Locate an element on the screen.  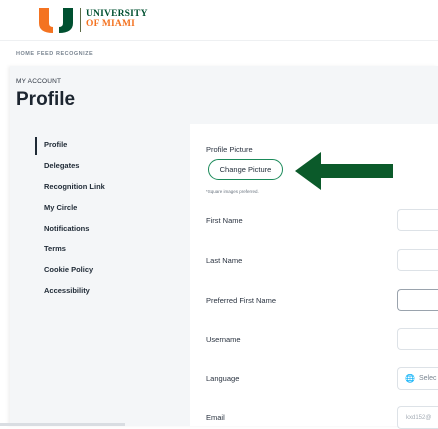
page-title: Profile is located at coordinates (46, 99).